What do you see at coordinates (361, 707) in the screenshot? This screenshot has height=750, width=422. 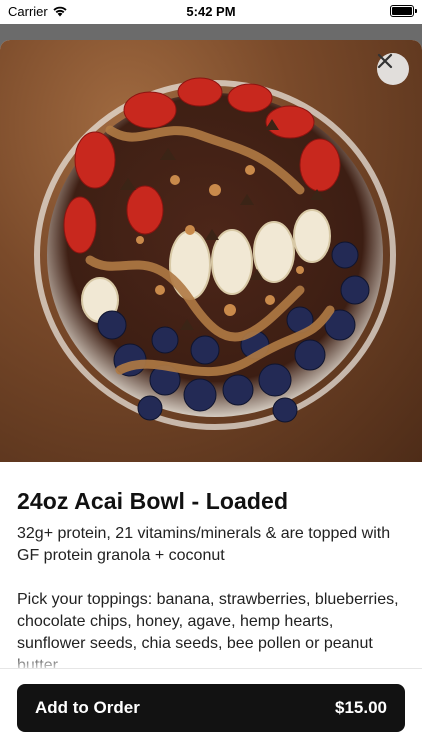 I see `item-price: $15.00` at bounding box center [361, 707].